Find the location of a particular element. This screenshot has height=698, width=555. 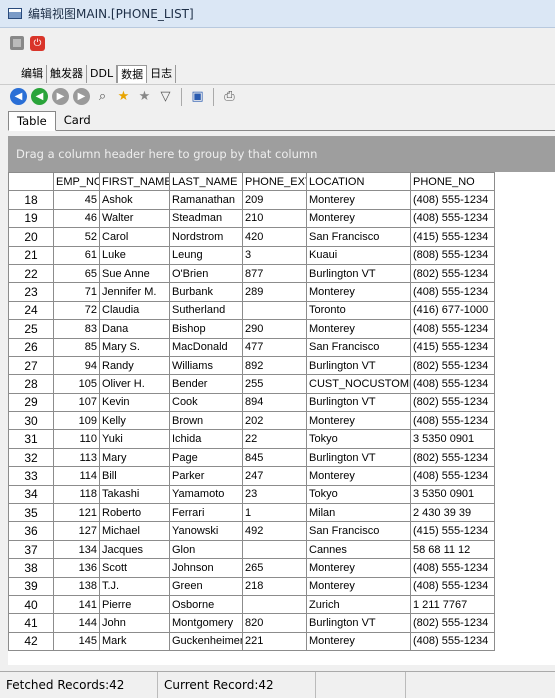

grid-cell: 492 is located at coordinates (274, 531).